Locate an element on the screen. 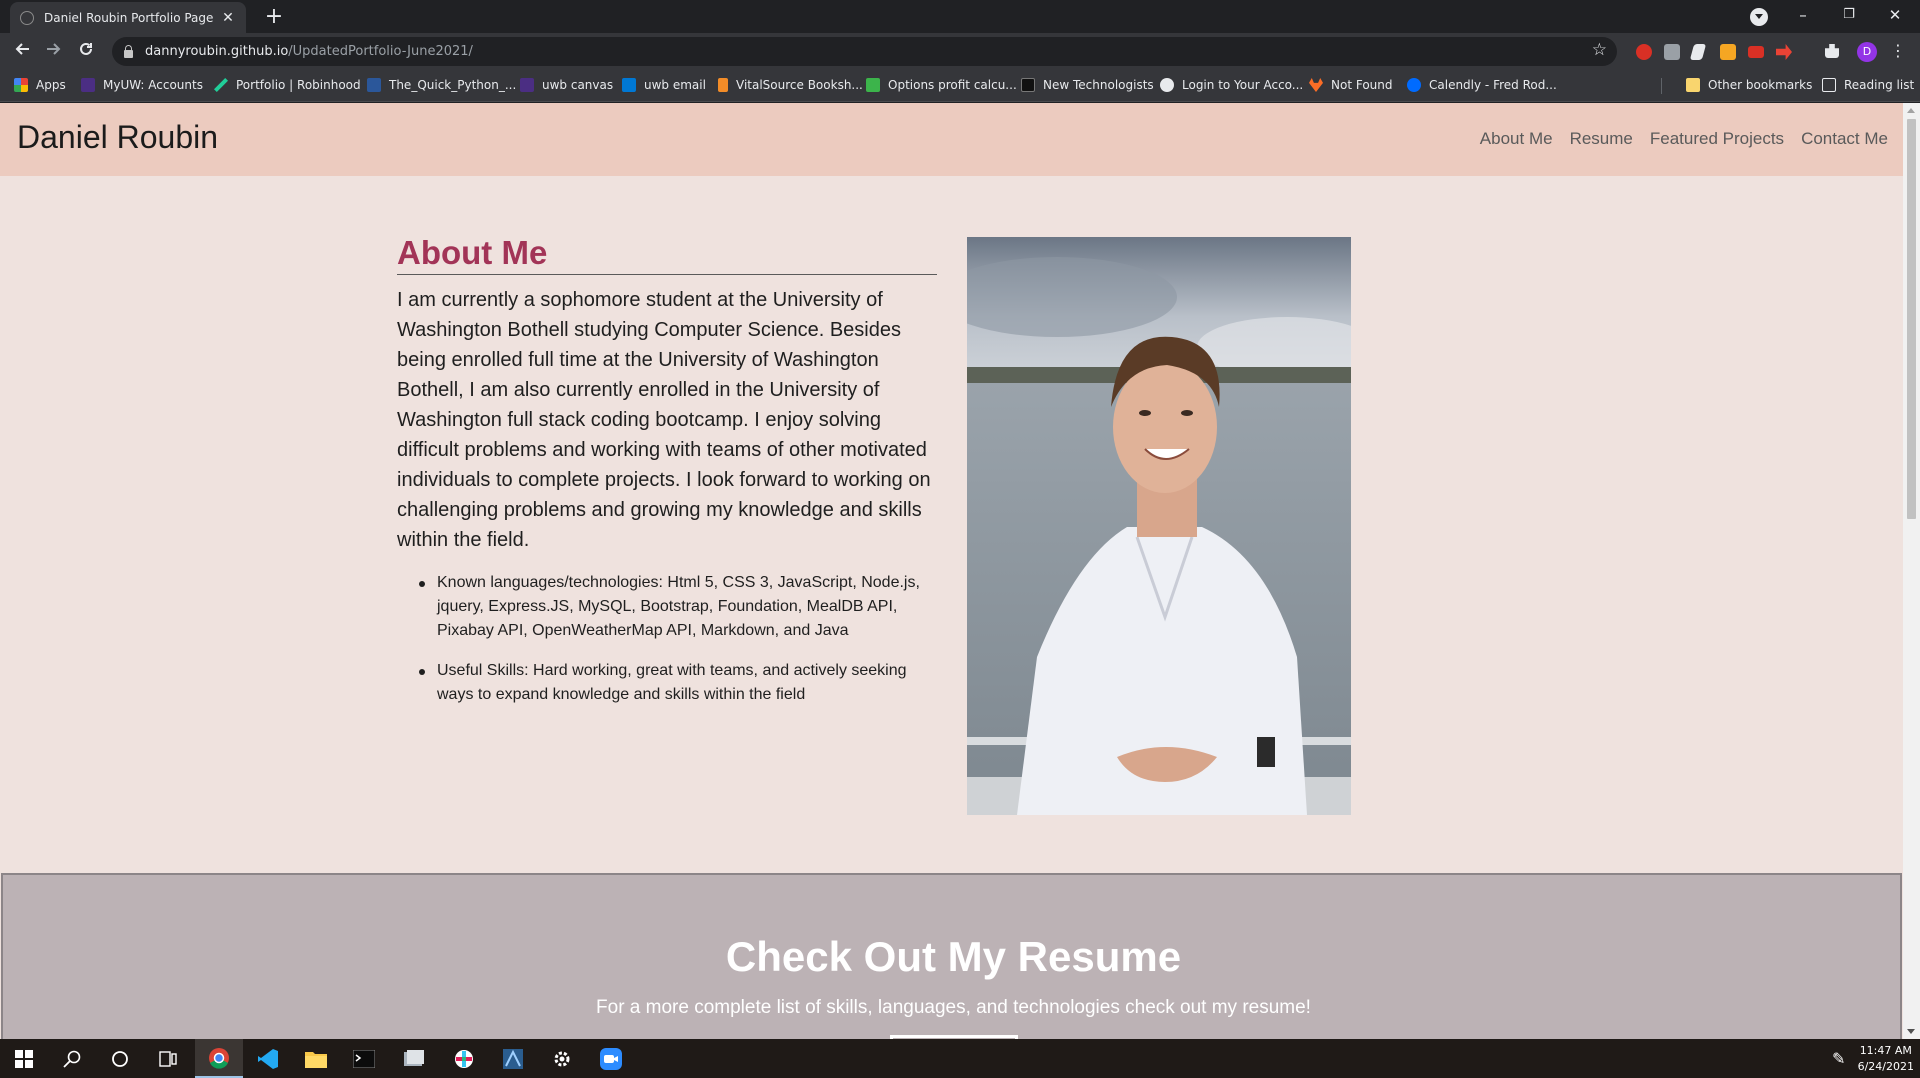 This screenshot has height=1078, width=1920. reload-icon is located at coordinates (86, 48).